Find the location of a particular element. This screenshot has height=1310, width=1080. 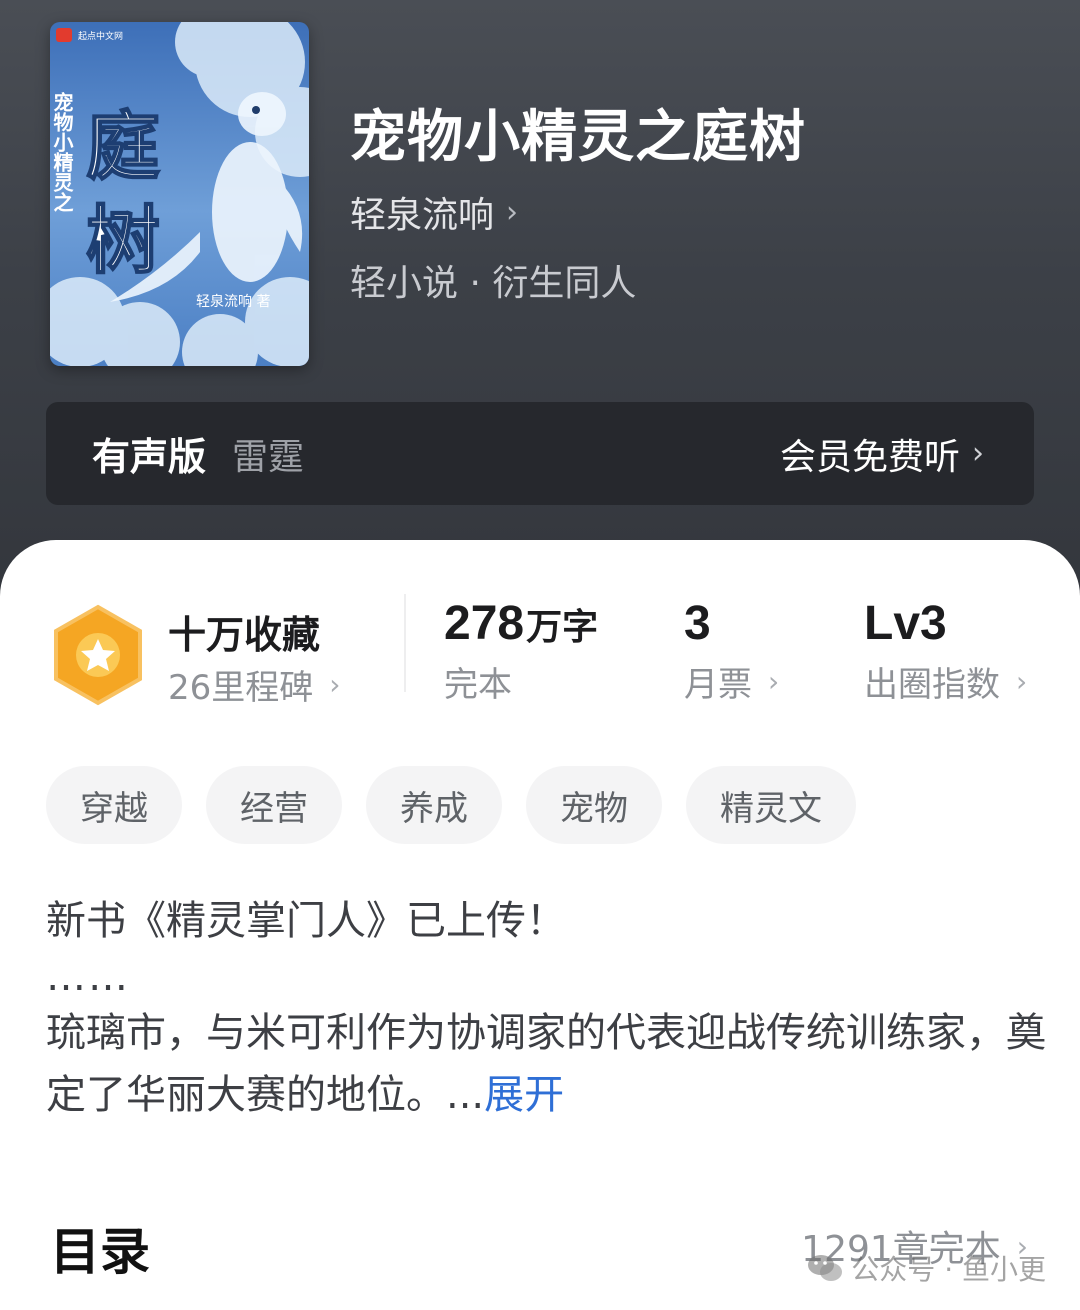

milestone-count: 26里程碑 is located at coordinates (241, 688).